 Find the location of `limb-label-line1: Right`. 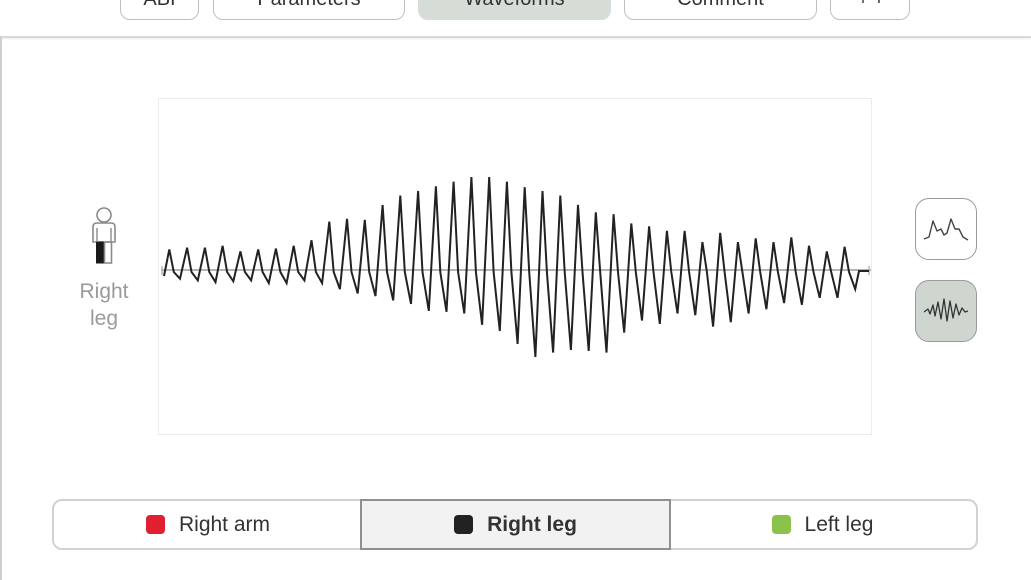

limb-label-line1: Right is located at coordinates (104, 291).